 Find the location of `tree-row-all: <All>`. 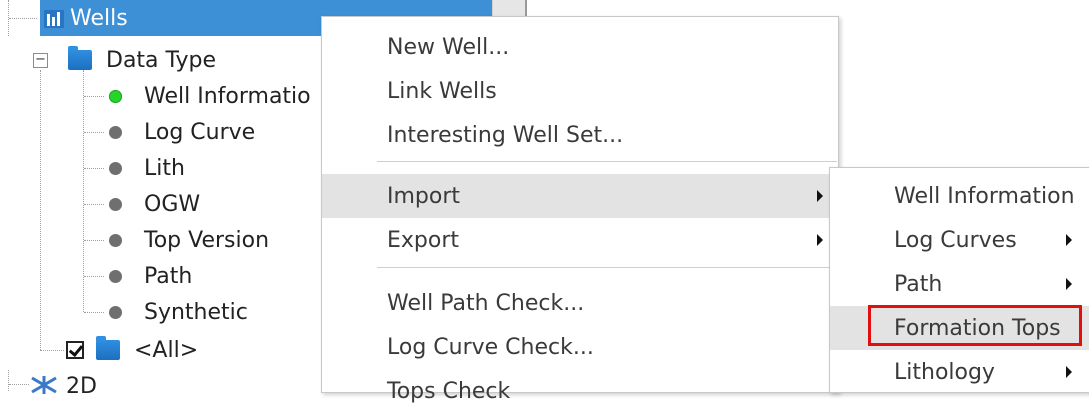

tree-row-all: <All> is located at coordinates (132, 350).